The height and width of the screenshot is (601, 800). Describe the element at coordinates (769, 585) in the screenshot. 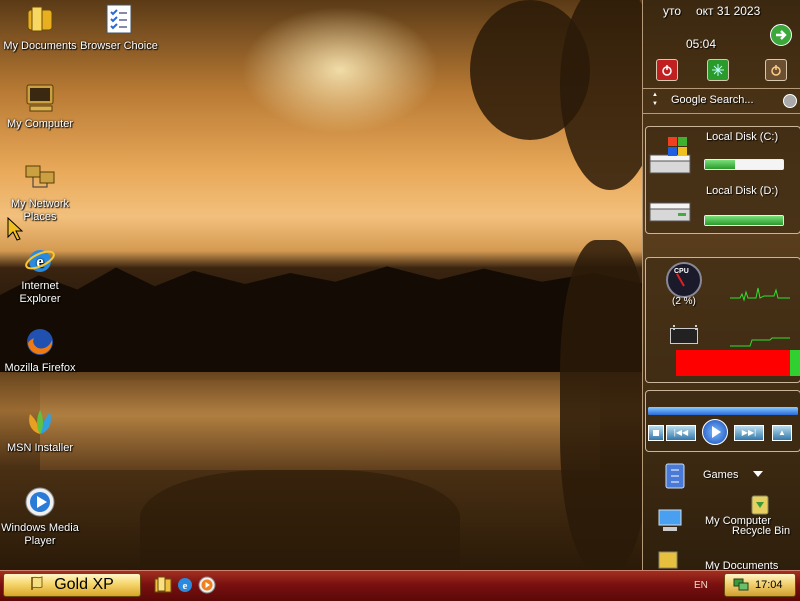

I see `tray-clock: 17:04` at that location.